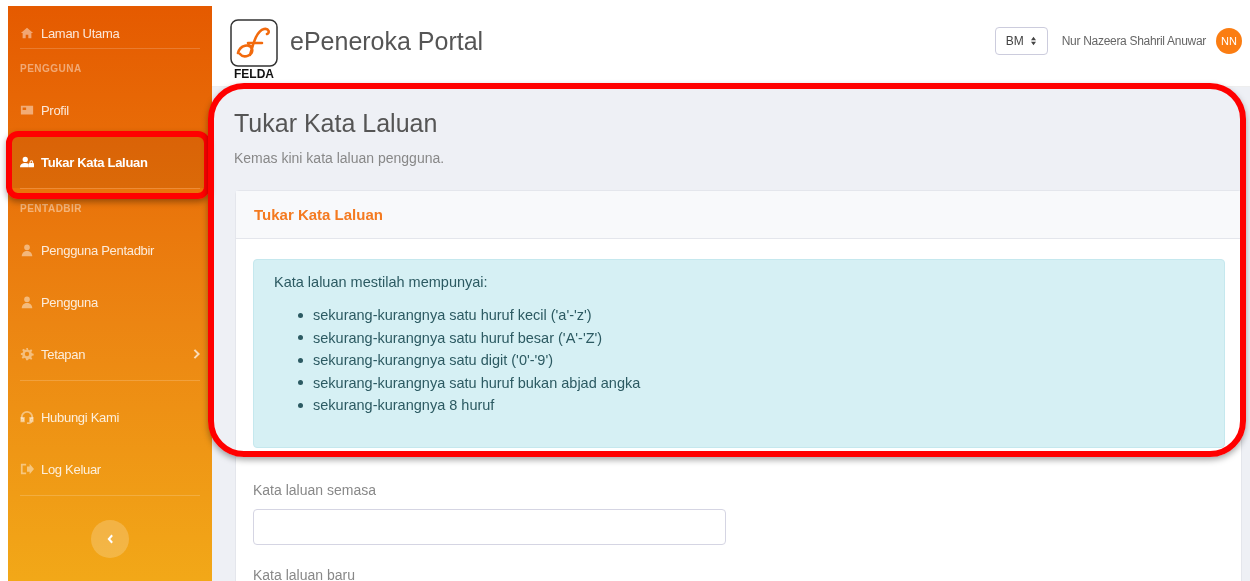 This screenshot has width=1250, height=581. Describe the element at coordinates (110, 250) in the screenshot. I see `sidebar-item: Pengguna Pentadbir` at that location.